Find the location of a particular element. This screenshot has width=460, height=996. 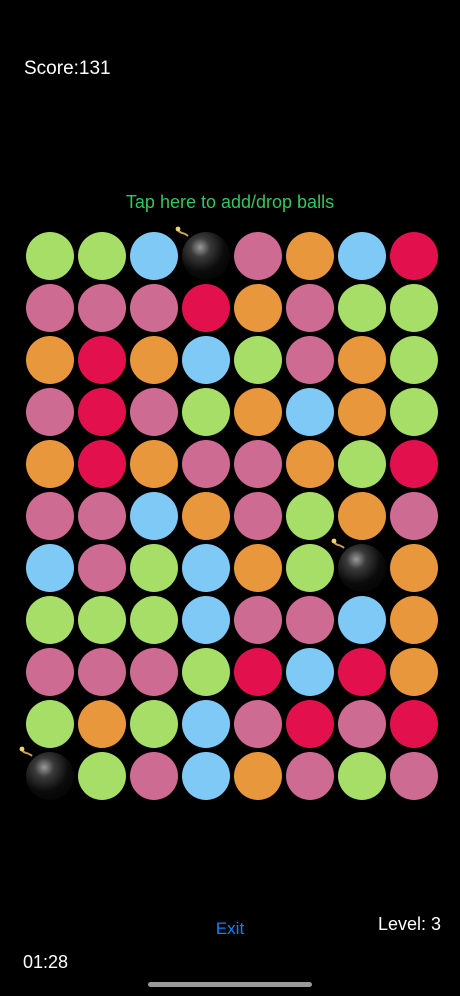

home-indicator is located at coordinates (230, 984).